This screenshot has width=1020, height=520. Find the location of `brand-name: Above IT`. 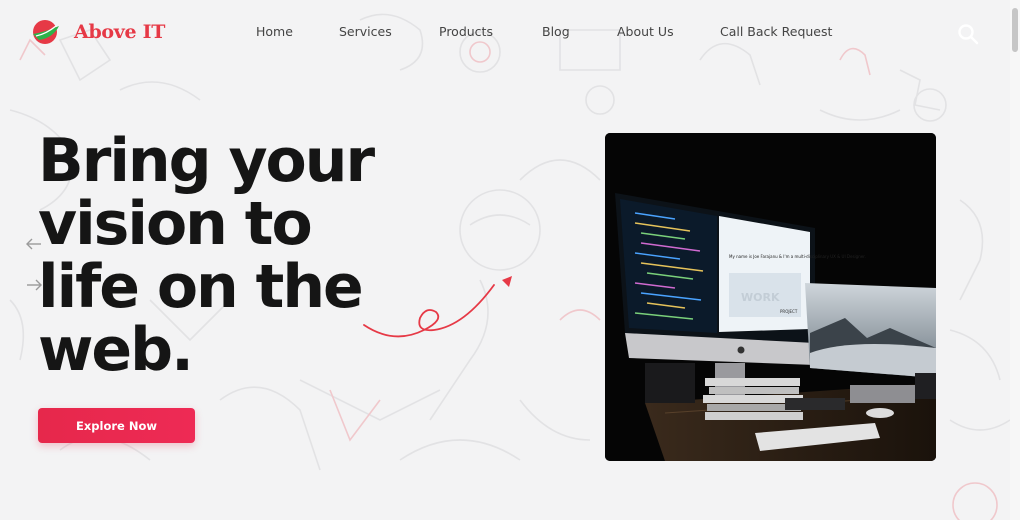

brand-name: Above IT is located at coordinates (120, 32).